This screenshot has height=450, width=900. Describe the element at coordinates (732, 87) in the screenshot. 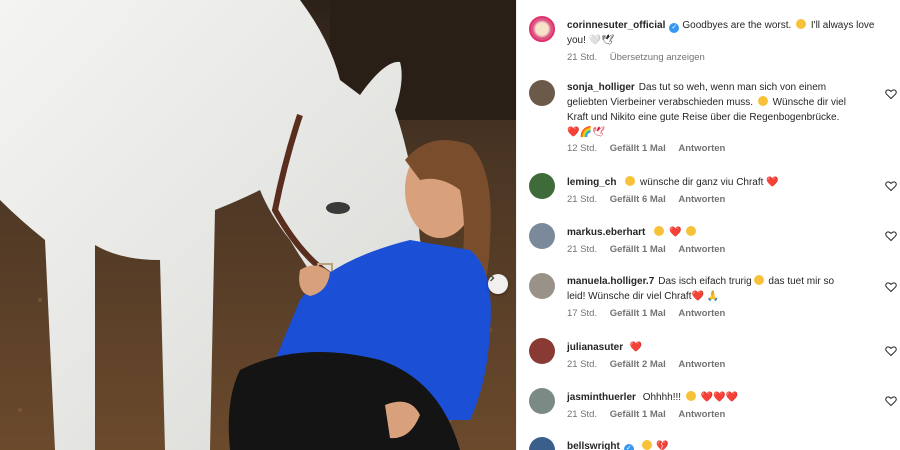

I see `comment-text: Das tut so weh, wenn man sich von einem` at that location.